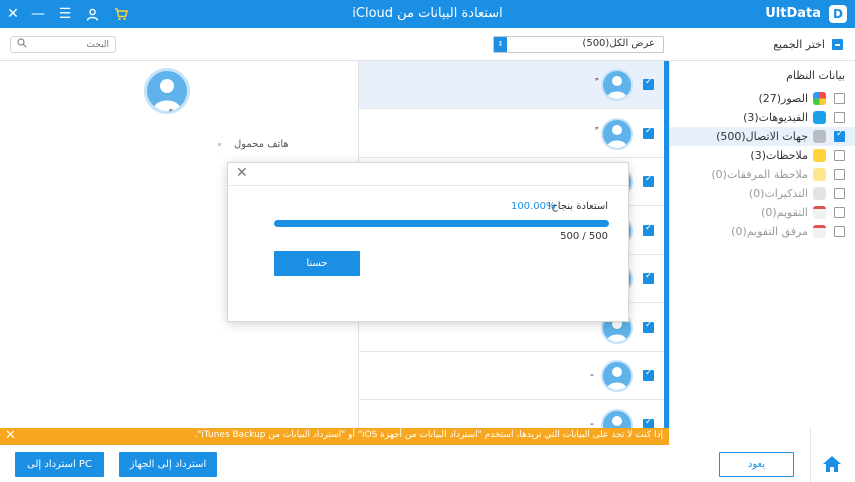  I want to click on sidebar-category-item: ملاحظات(3), so click(762, 155).